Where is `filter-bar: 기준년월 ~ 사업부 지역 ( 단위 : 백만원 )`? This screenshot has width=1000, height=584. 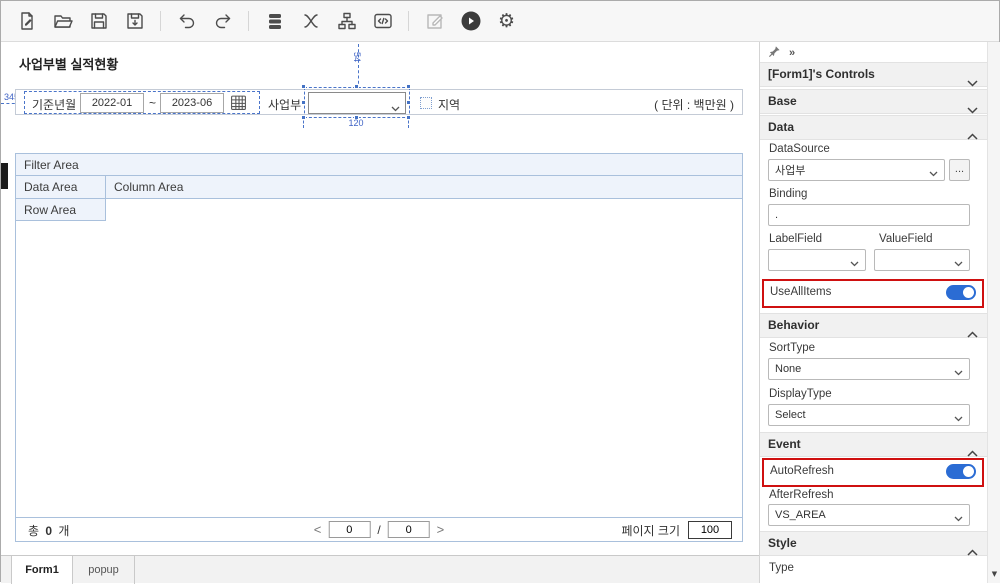 filter-bar: 기준년월 ~ 사업부 지역 ( 단위 : 백만원 ) is located at coordinates (379, 102).